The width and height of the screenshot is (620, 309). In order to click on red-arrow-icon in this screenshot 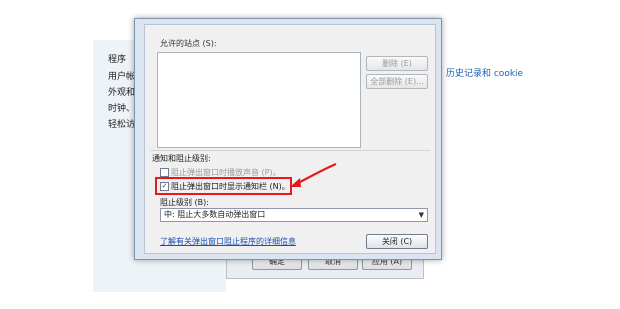, I will do `click(313, 174)`.